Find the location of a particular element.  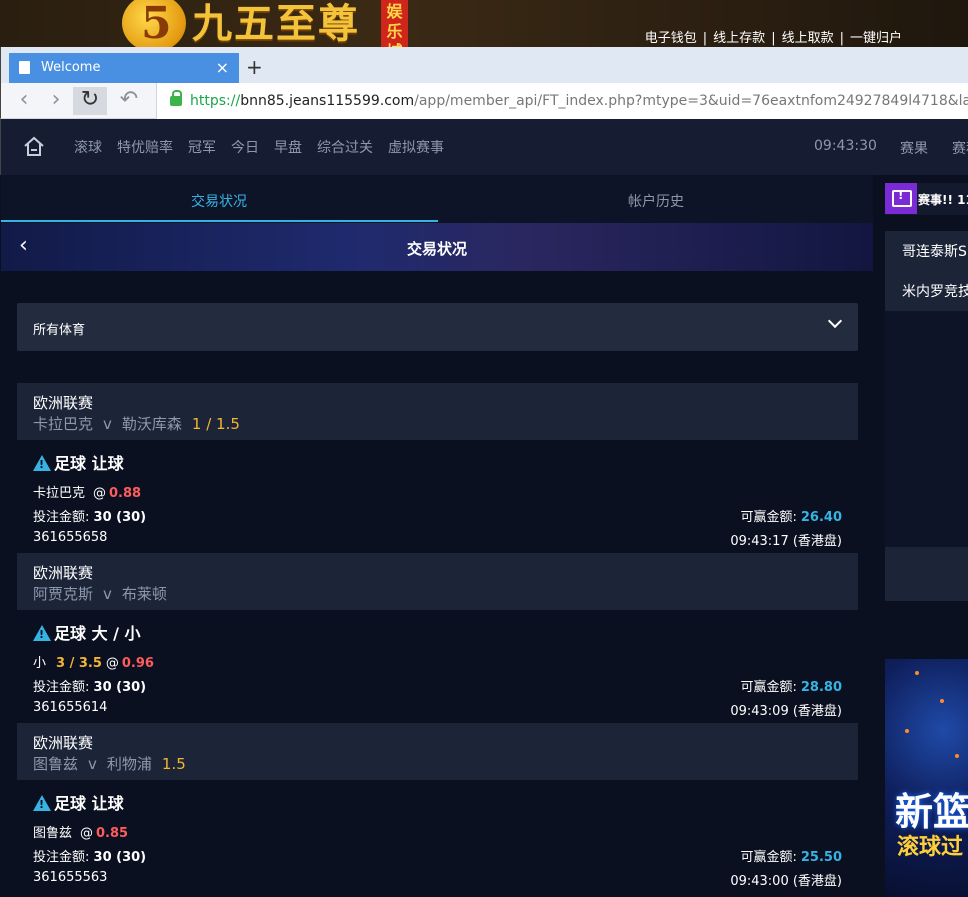

bet-selection: 卡拉巴克 @0.88 is located at coordinates (87, 491).